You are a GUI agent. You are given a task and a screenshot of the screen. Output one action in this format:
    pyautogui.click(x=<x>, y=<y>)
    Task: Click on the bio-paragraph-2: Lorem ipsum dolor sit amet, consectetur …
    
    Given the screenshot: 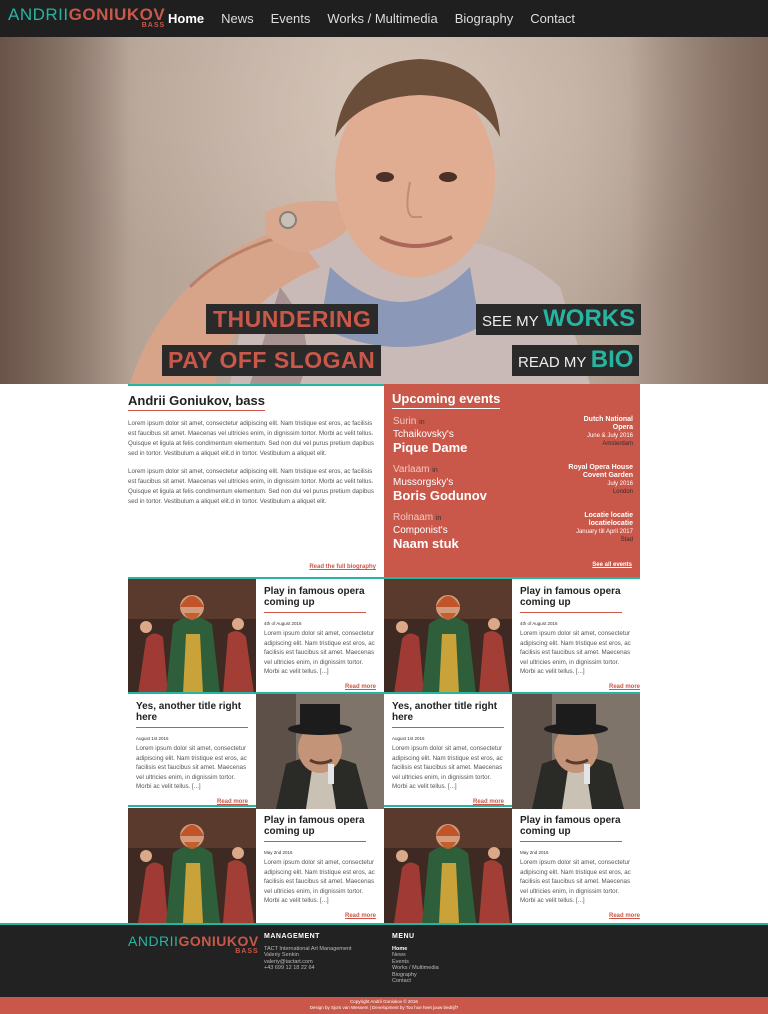 What is the action you would take?
    pyautogui.click(x=251, y=486)
    